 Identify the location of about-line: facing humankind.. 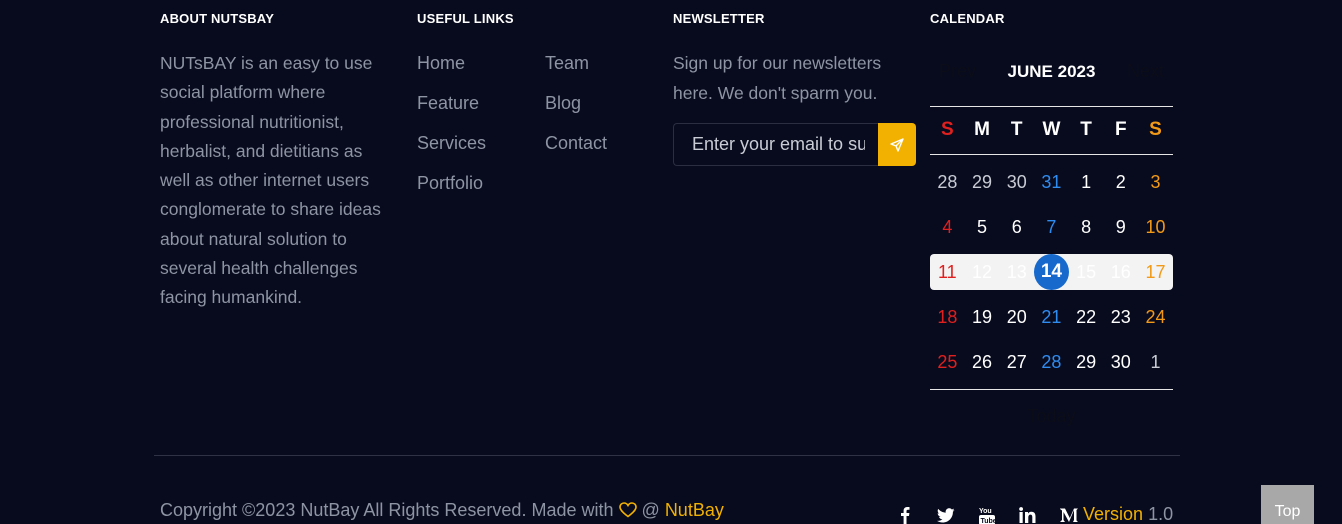
(231, 297).